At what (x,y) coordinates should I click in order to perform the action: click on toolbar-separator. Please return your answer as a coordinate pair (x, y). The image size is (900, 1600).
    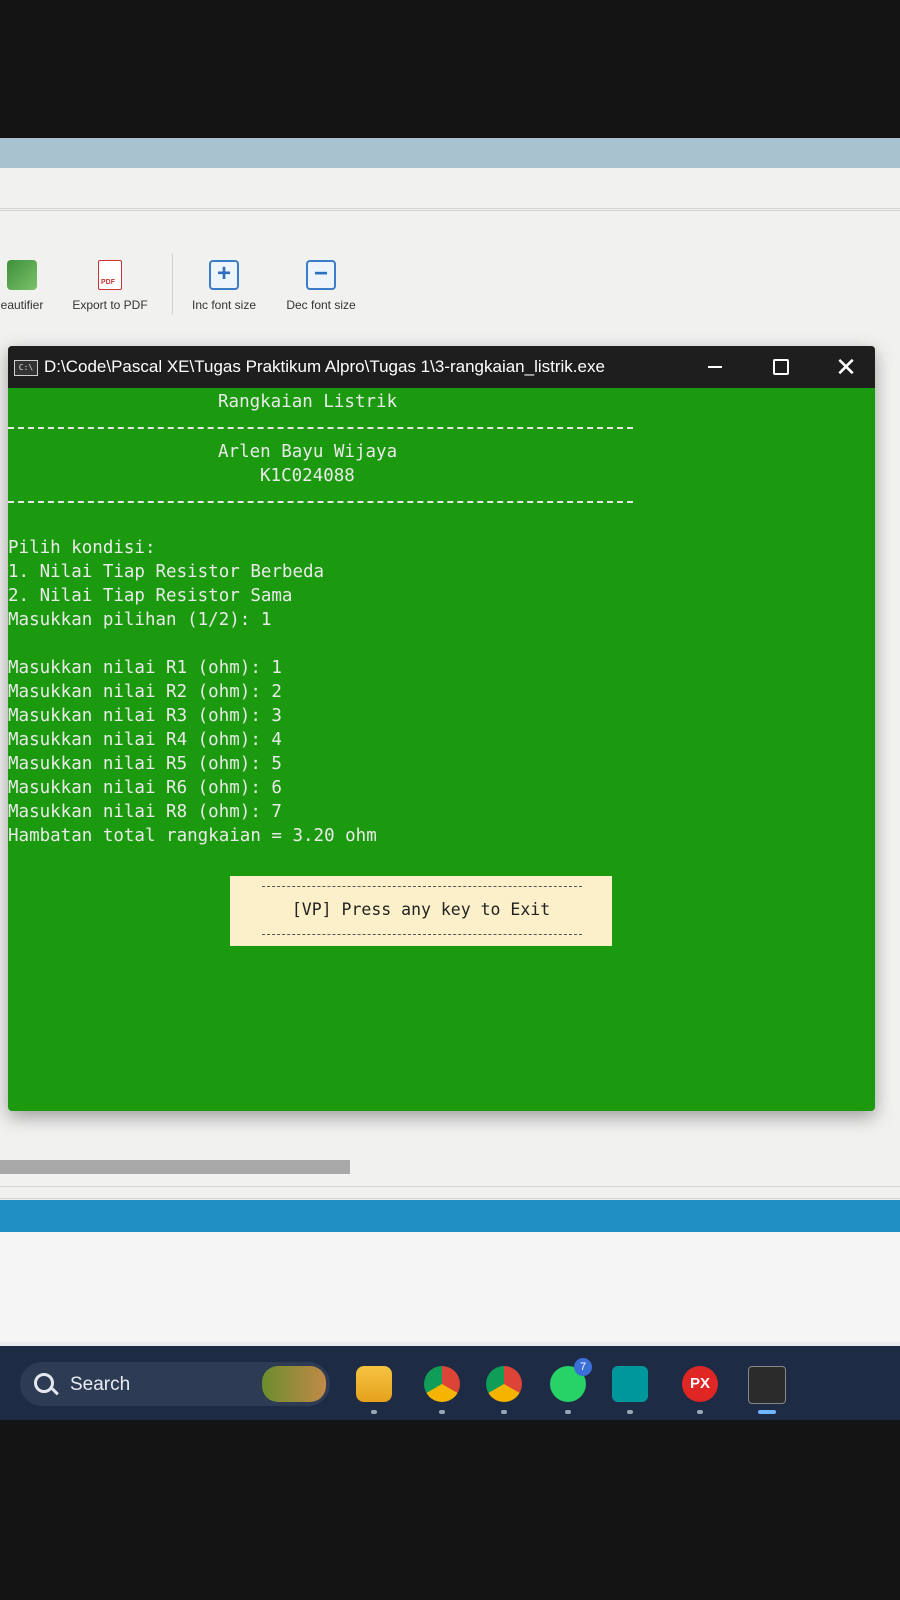
    Looking at the image, I should click on (172, 284).